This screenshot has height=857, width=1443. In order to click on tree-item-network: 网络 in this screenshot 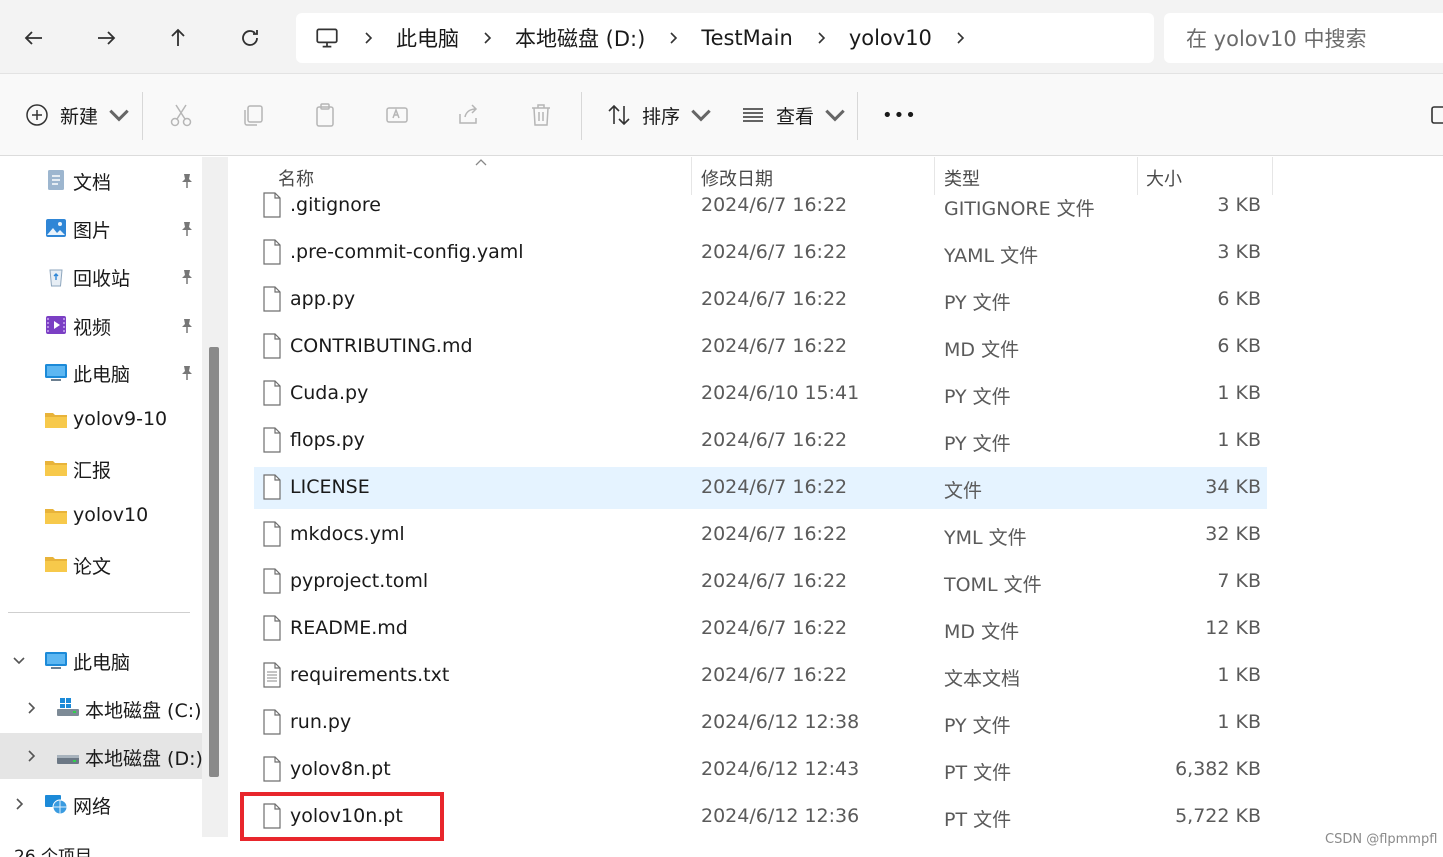, I will do `click(101, 804)`.